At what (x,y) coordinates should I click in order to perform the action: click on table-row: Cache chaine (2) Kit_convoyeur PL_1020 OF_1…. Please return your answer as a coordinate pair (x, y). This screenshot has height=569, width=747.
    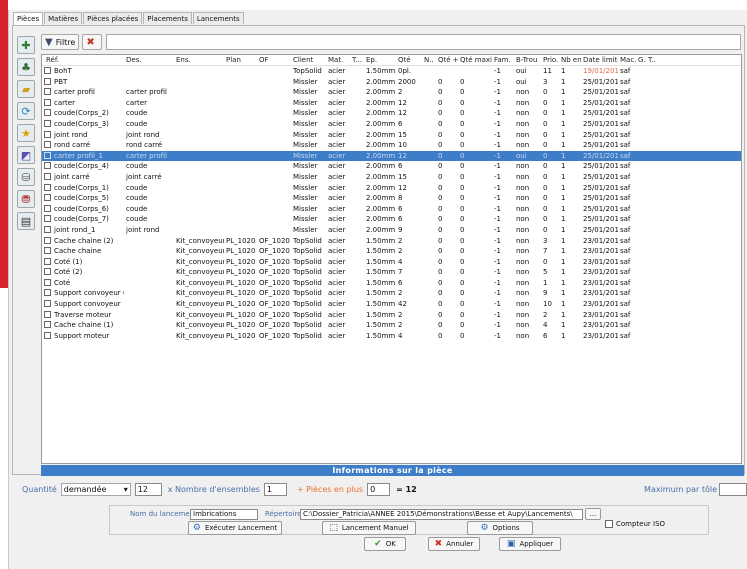
    Looking at the image, I should click on (391, 241).